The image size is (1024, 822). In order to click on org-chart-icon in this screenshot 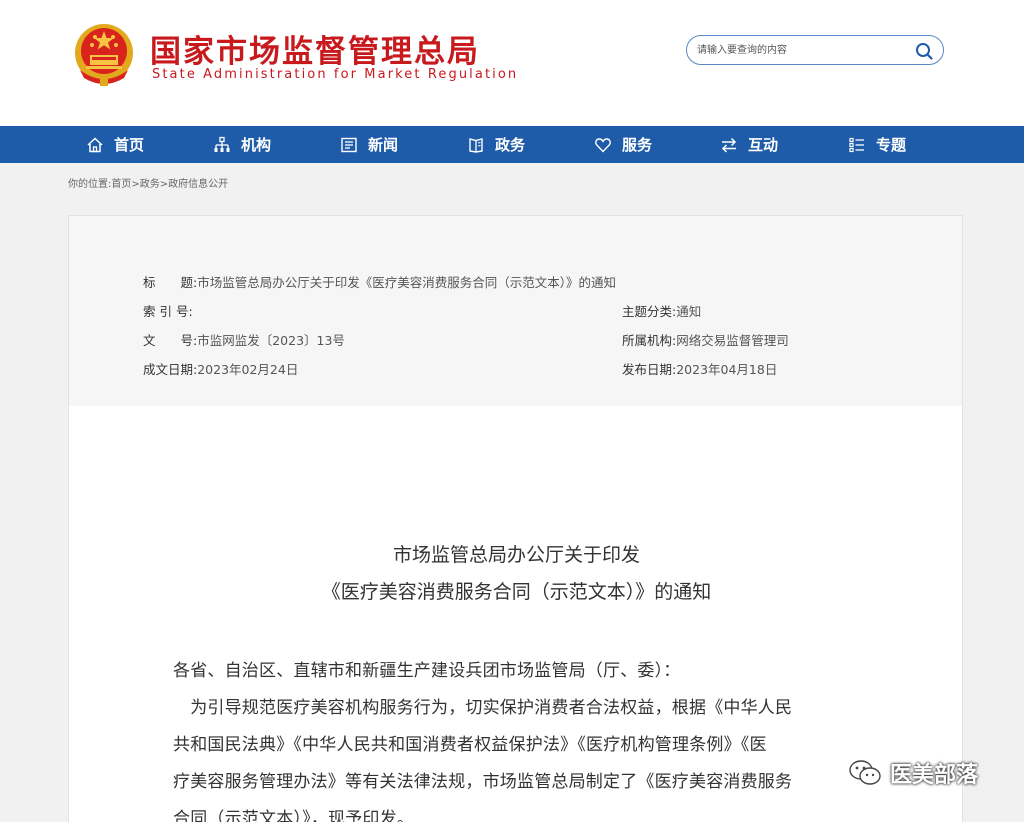, I will do `click(222, 144)`.